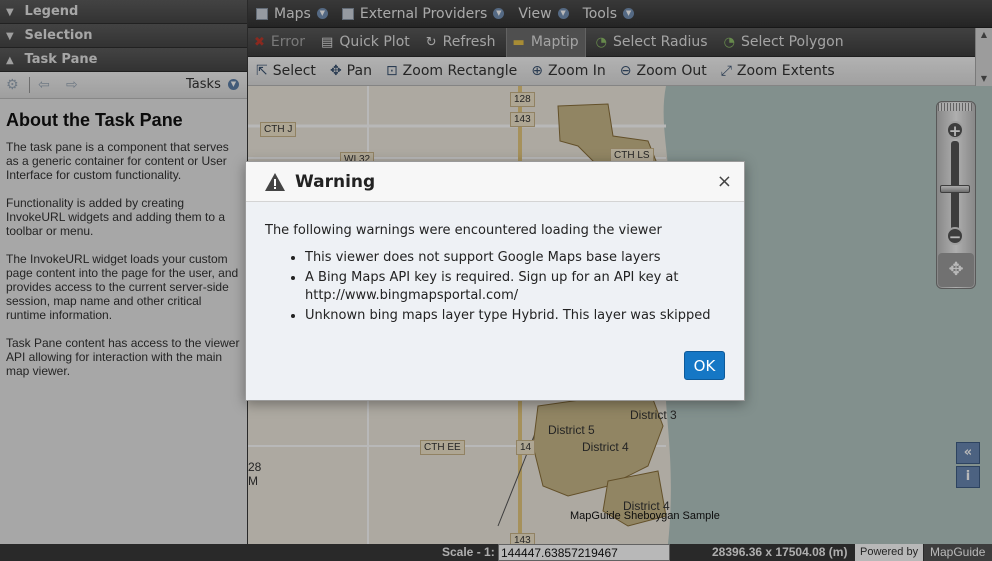 This screenshot has width=992, height=561. What do you see at coordinates (495, 182) in the screenshot?
I see `dialog-header: Warning ×` at bounding box center [495, 182].